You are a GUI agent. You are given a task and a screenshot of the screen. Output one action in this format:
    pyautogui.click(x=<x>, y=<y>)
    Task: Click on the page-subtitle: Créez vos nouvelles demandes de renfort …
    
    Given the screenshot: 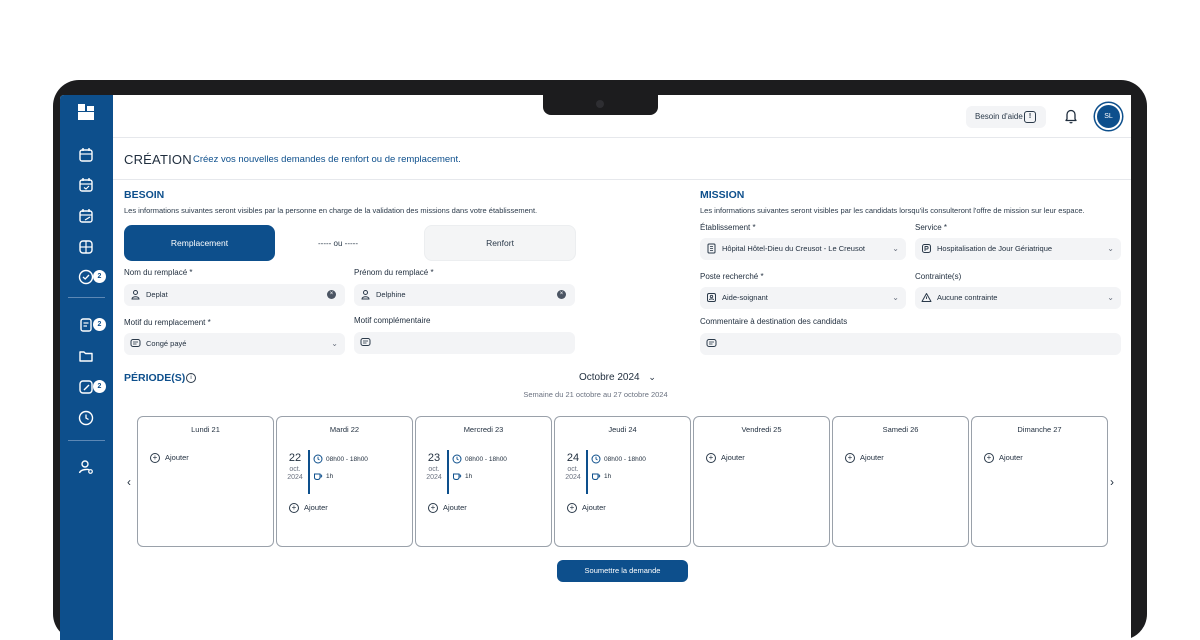 What is the action you would take?
    pyautogui.click(x=327, y=159)
    